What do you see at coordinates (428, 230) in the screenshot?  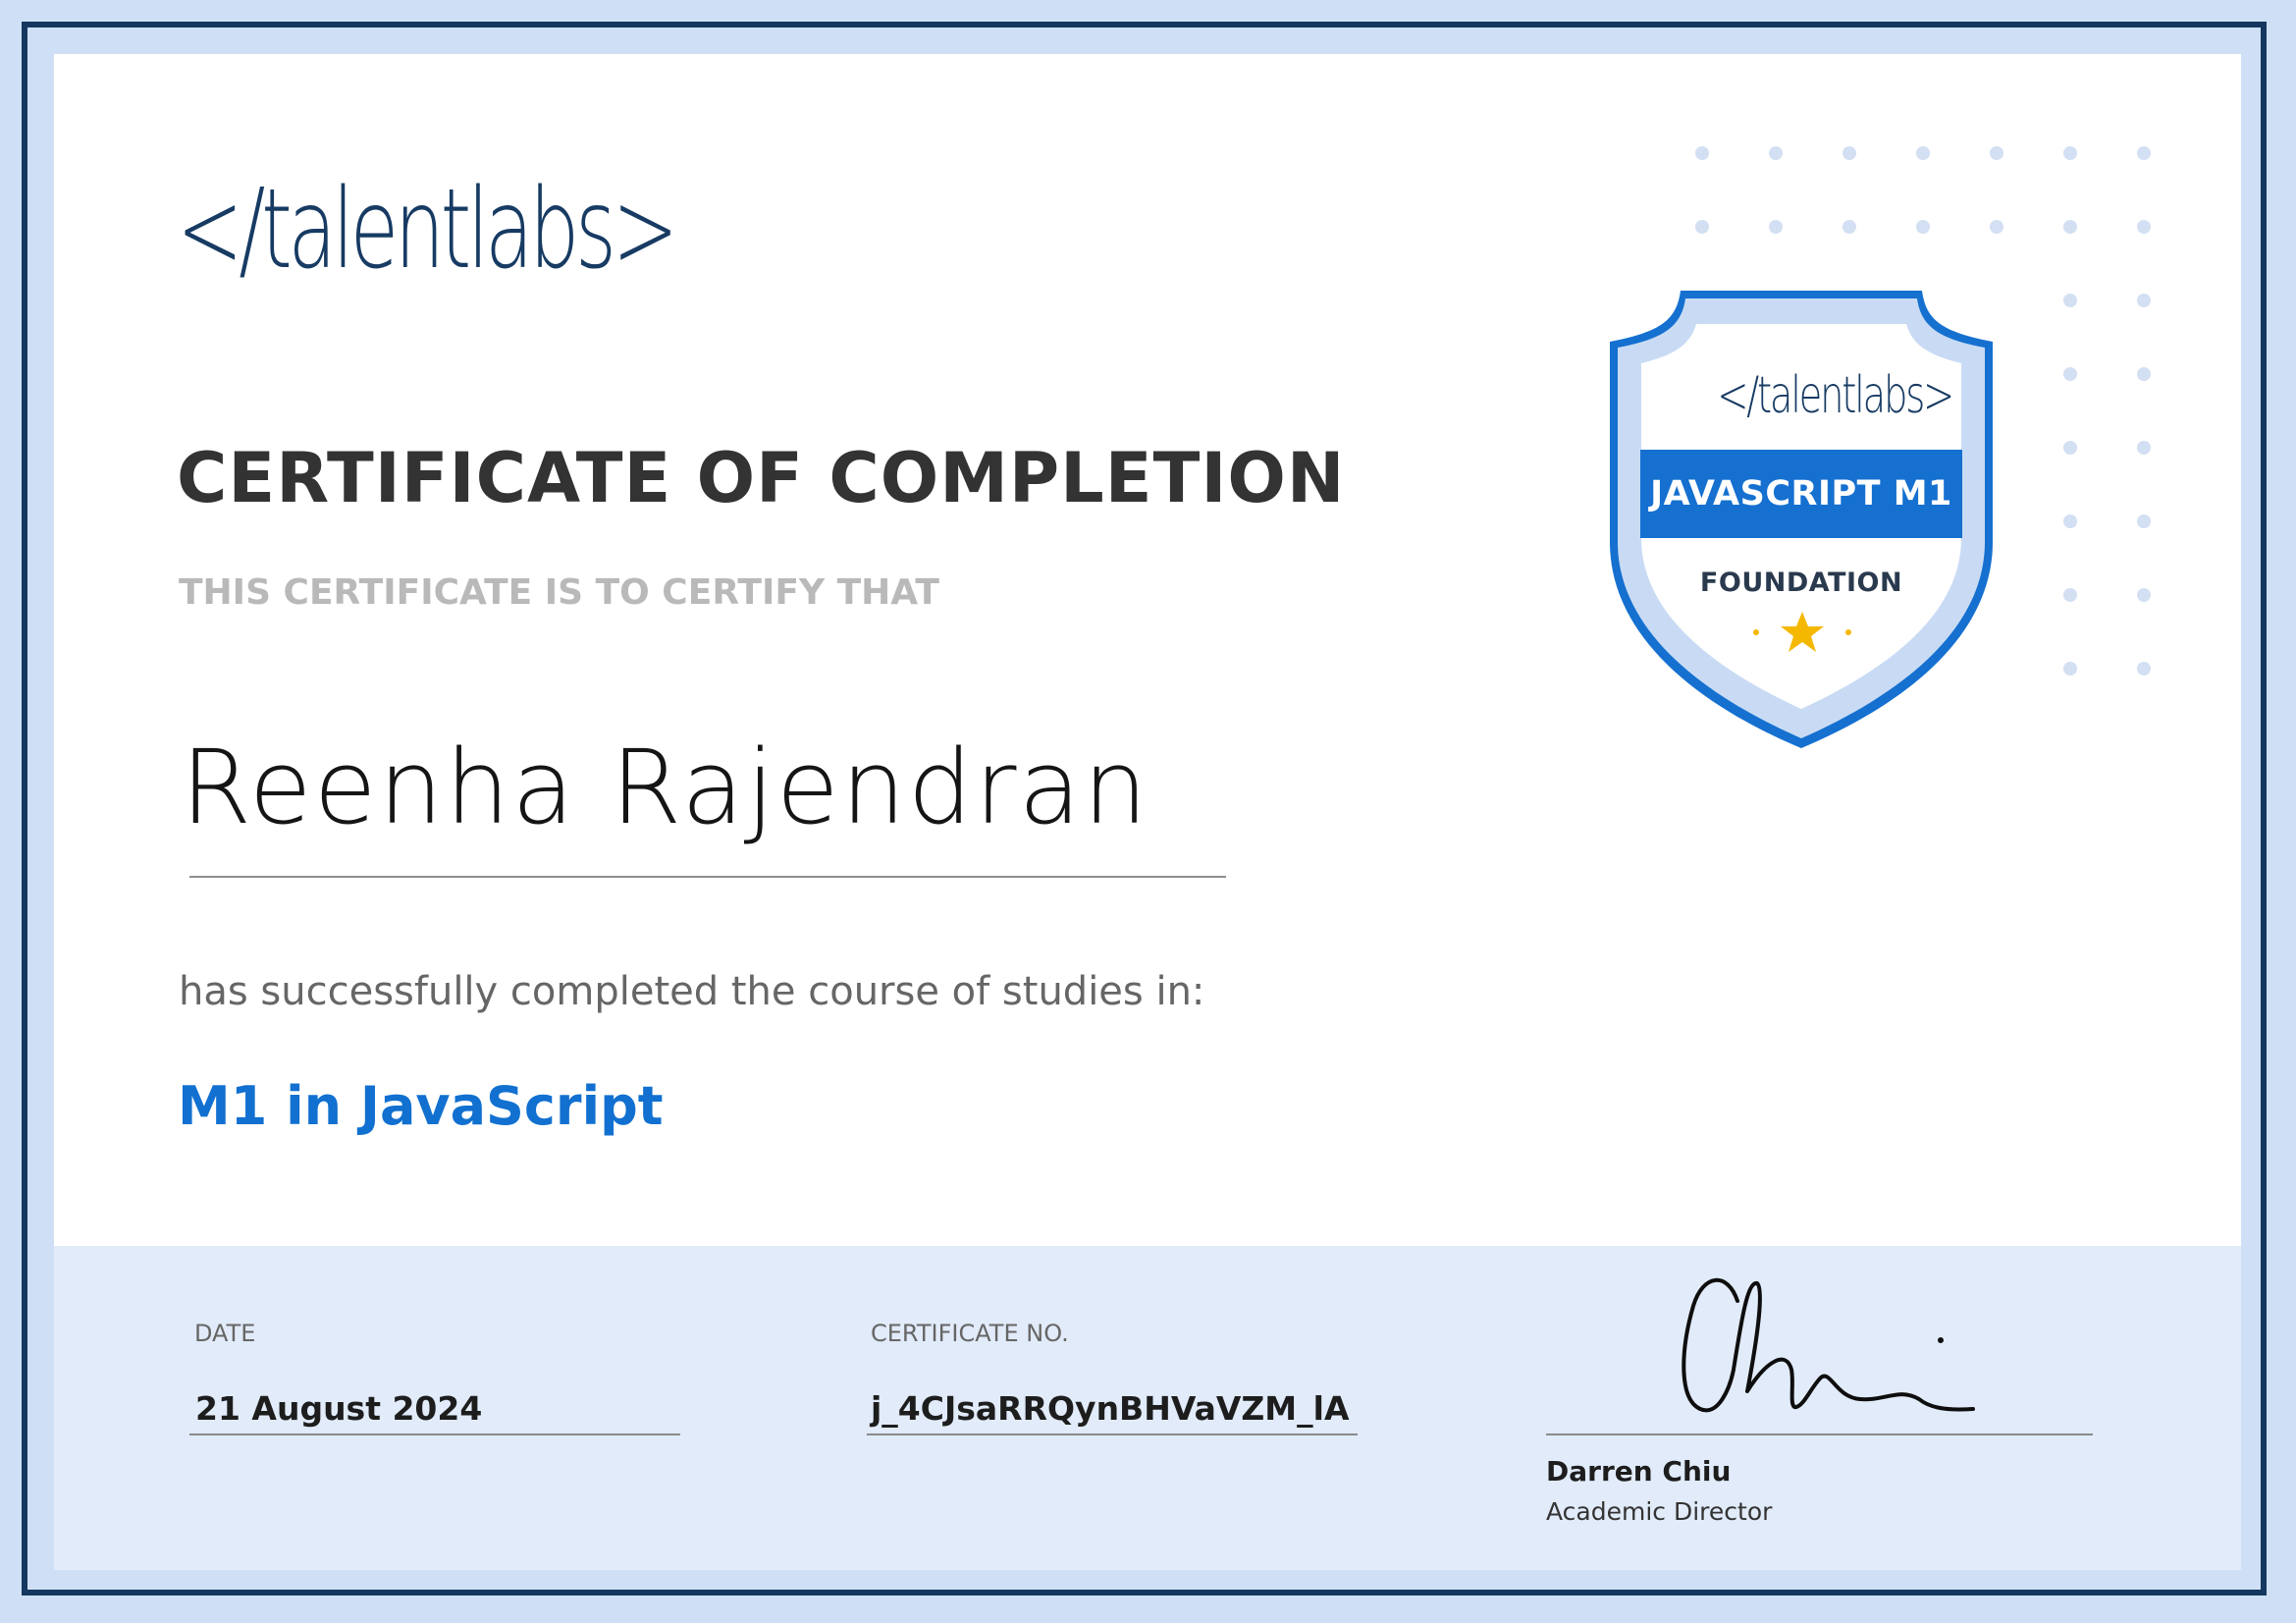 I see `talentlabs-logo: </talentlabs>` at bounding box center [428, 230].